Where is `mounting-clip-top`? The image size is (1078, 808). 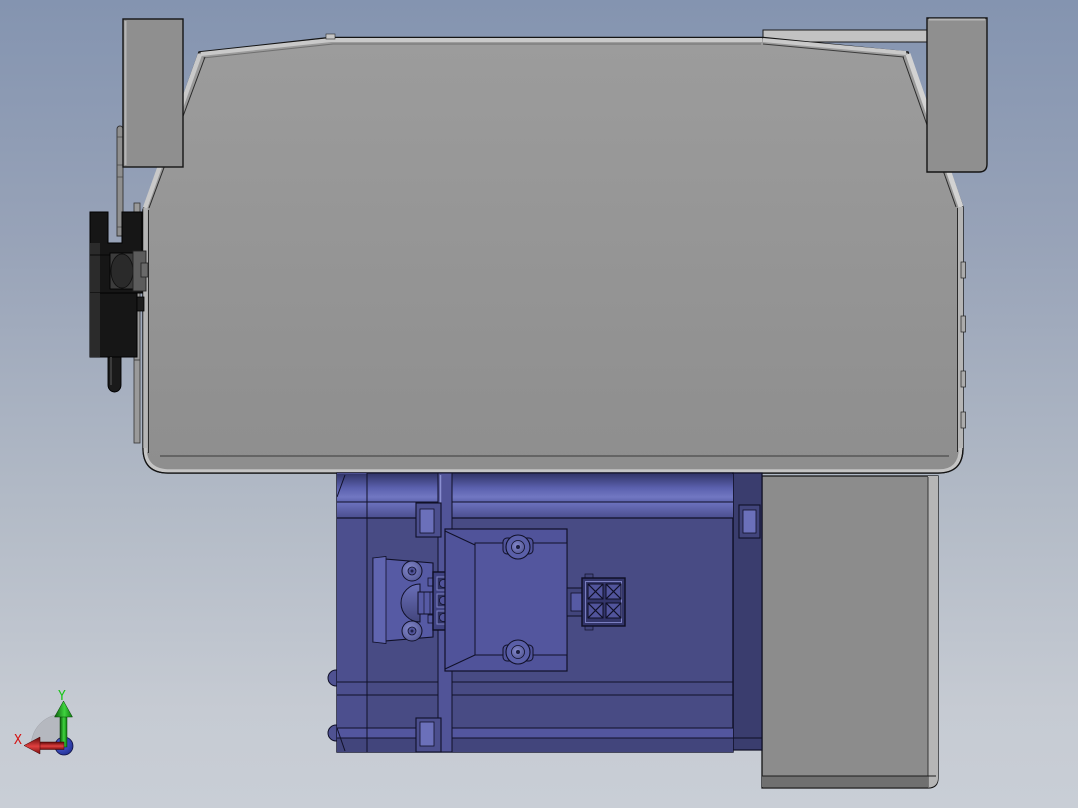
mounting-clip-top is located at coordinates (428, 520).